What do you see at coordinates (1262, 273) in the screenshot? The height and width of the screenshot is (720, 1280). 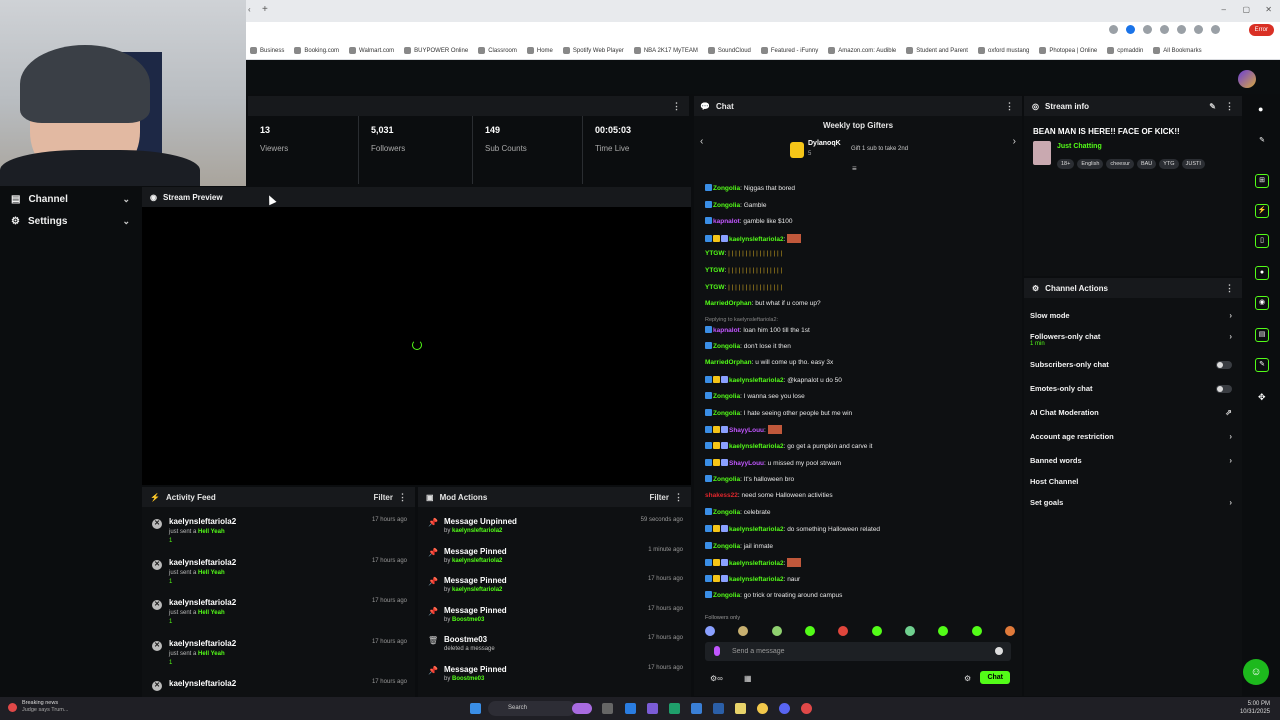 I see `chat-bubble-icon: ●` at bounding box center [1262, 273].